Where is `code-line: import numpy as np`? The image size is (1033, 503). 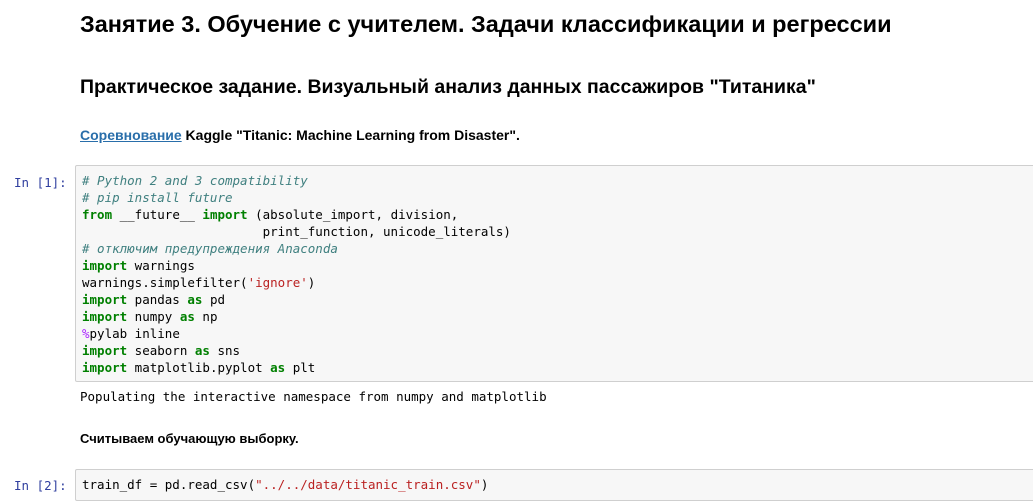
code-line: import numpy as np is located at coordinates (296, 316).